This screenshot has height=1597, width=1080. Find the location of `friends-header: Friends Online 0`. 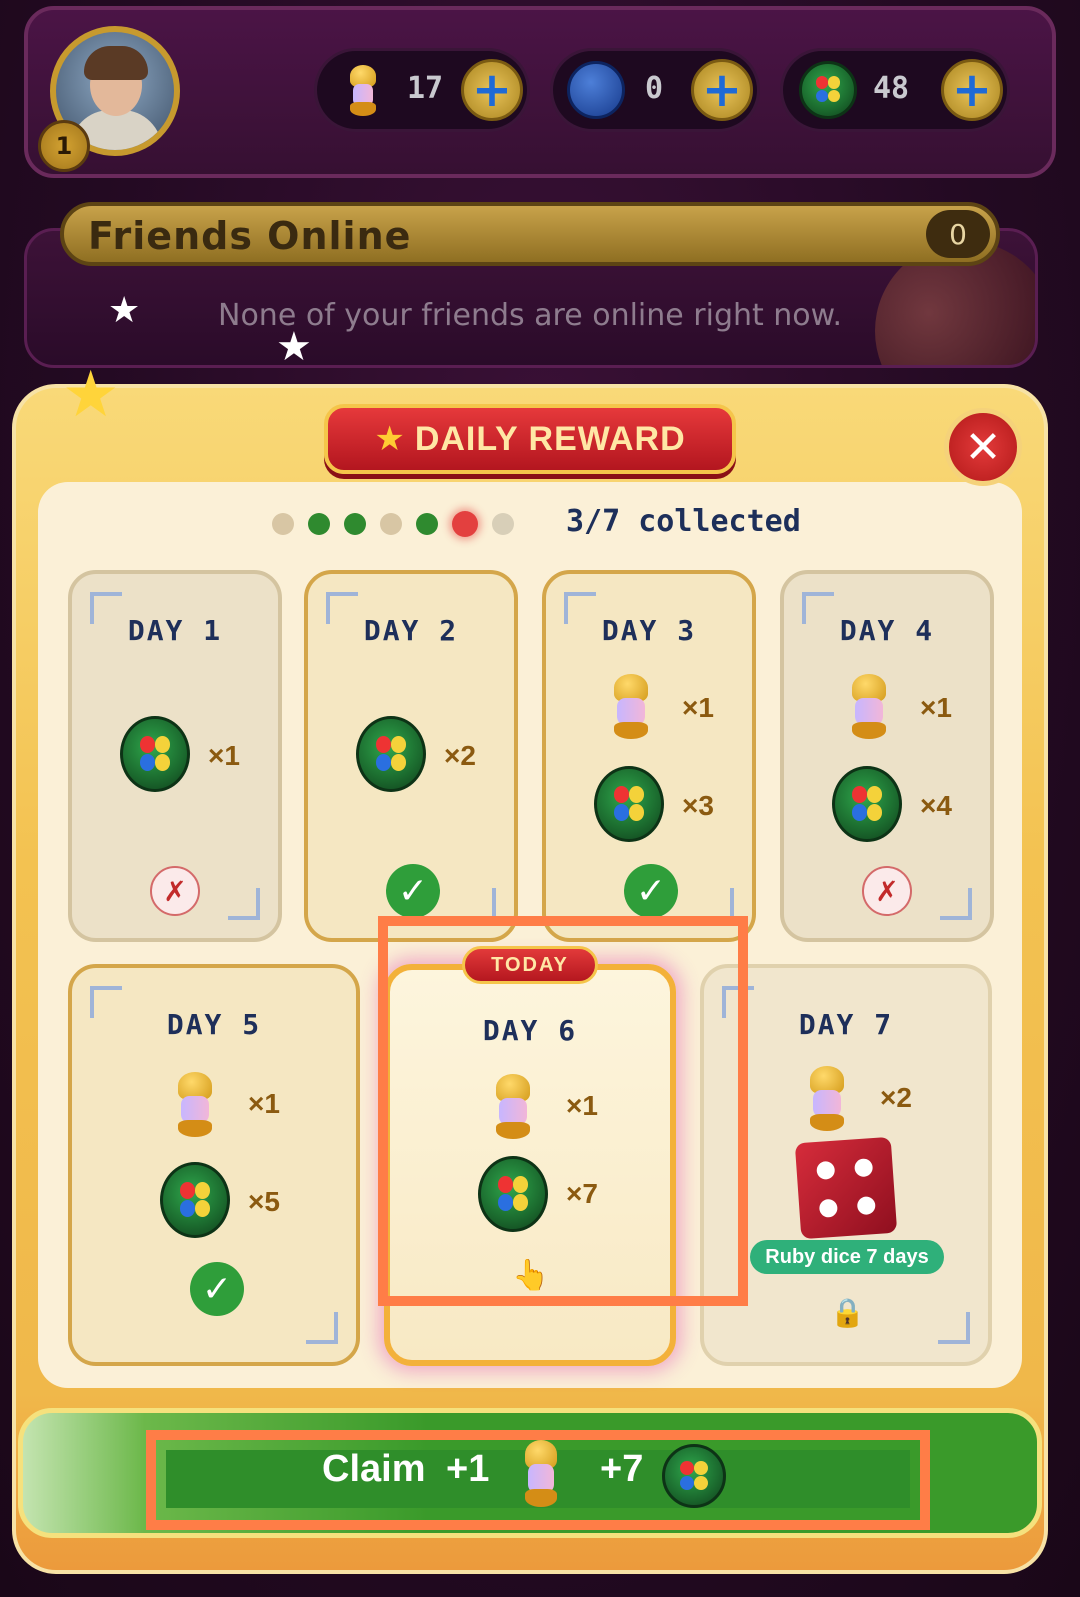

friends-header: Friends Online 0 is located at coordinates (530, 234).